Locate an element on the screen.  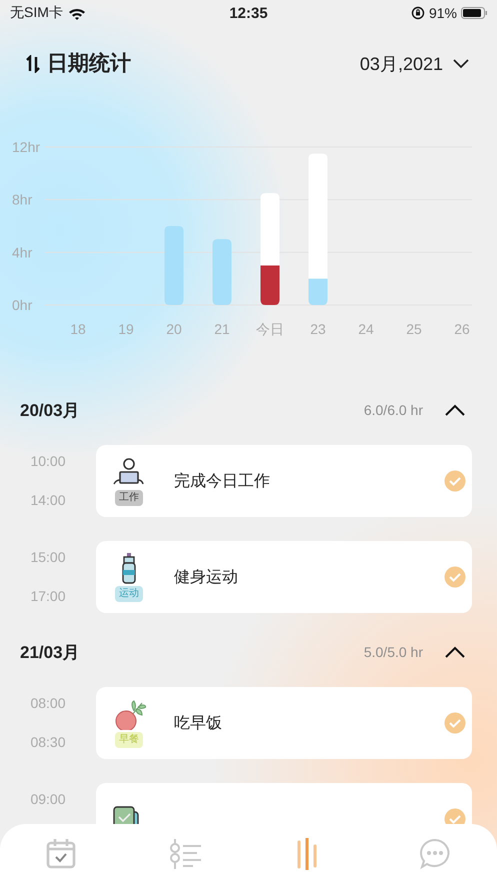
start-time: 08:00 is located at coordinates (48, 703).